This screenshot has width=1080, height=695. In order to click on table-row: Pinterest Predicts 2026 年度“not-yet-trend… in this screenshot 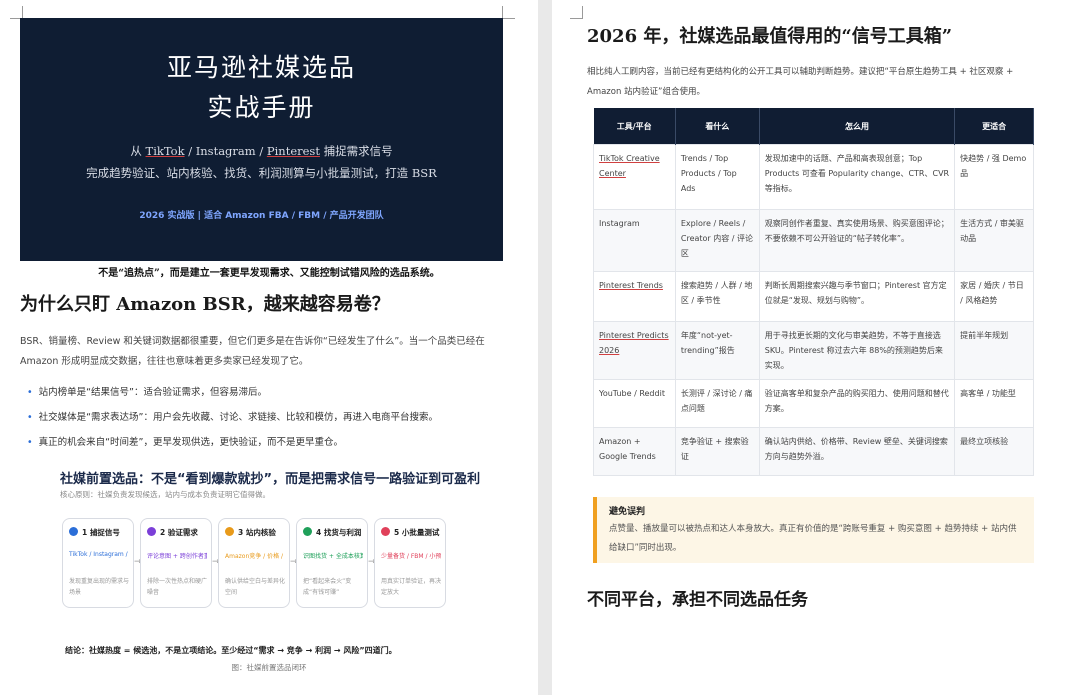, I will do `click(813, 350)`.